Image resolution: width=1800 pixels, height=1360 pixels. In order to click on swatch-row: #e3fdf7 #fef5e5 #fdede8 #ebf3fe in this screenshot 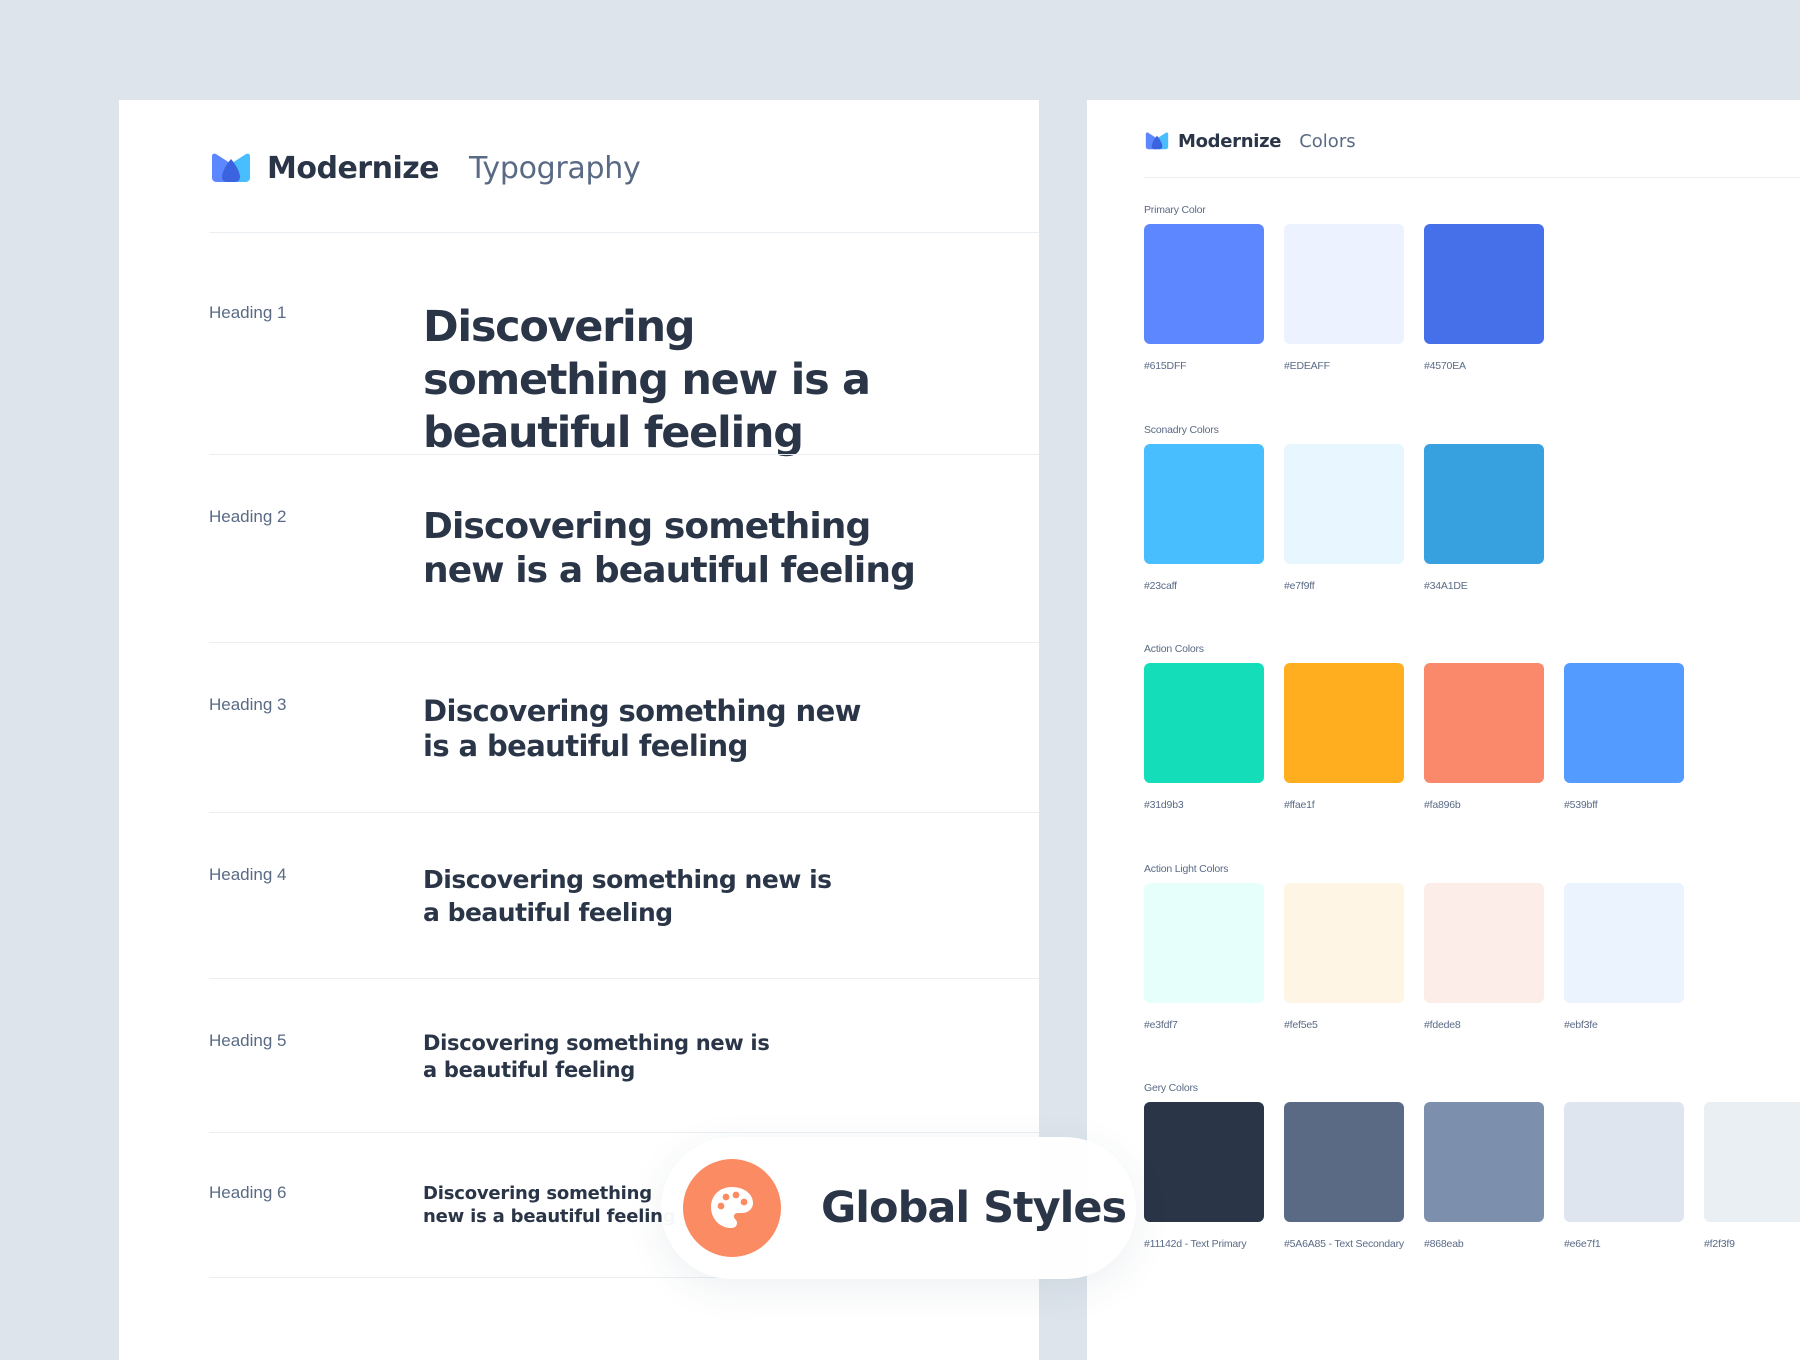, I will do `click(1472, 956)`.